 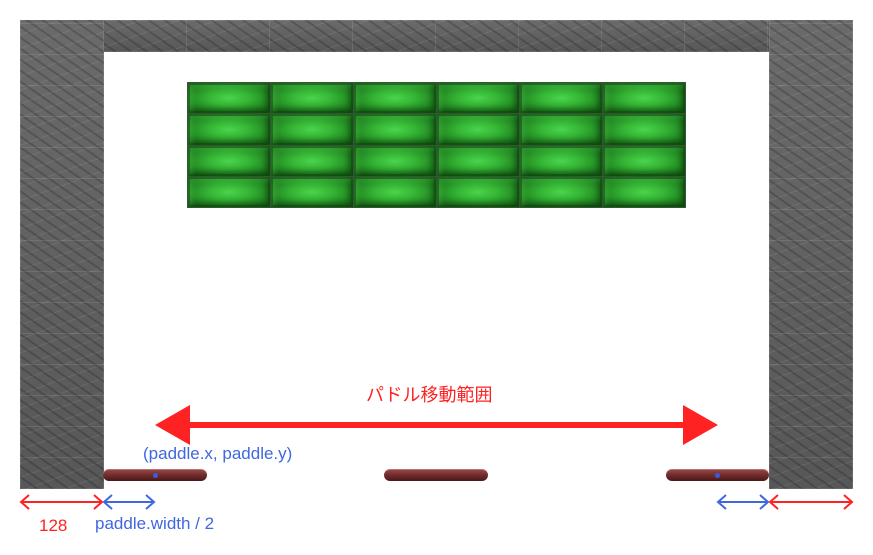 I want to click on paddle-half-width-label: paddle.width / 2, so click(x=155, y=523).